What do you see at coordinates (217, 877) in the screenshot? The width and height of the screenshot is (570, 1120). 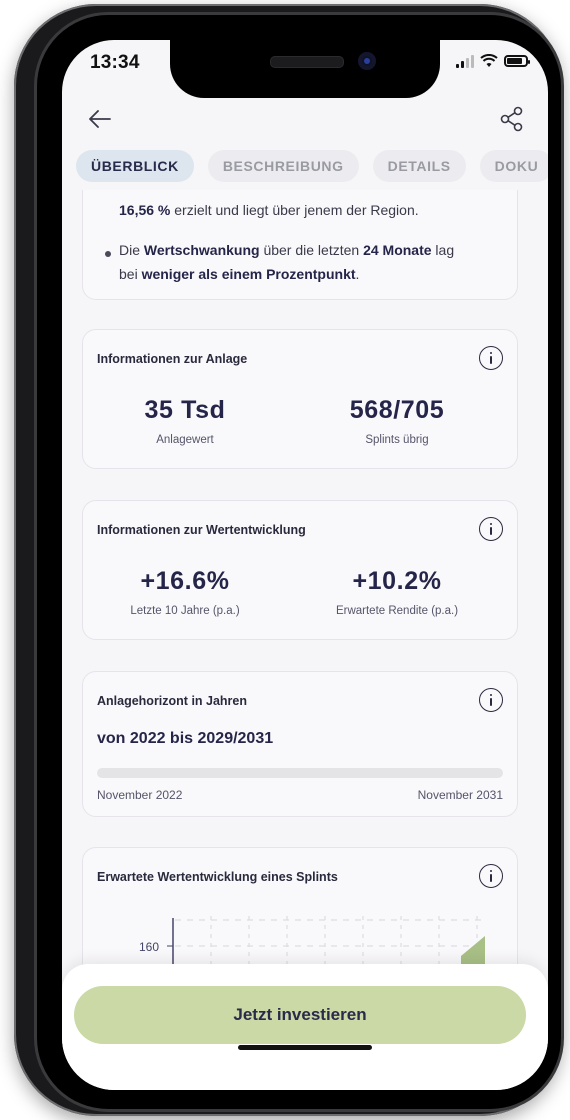 I see `card-title: Erwartete Wertentwicklung eines Splints` at bounding box center [217, 877].